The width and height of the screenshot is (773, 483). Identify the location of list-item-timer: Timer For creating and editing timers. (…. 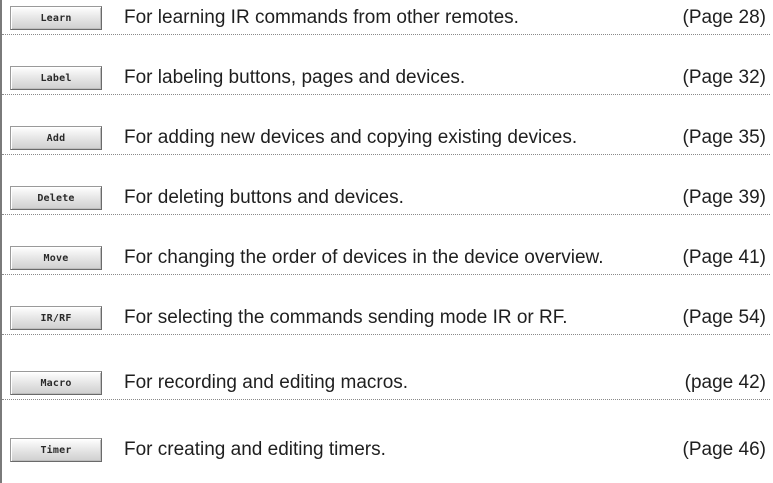
(385, 452).